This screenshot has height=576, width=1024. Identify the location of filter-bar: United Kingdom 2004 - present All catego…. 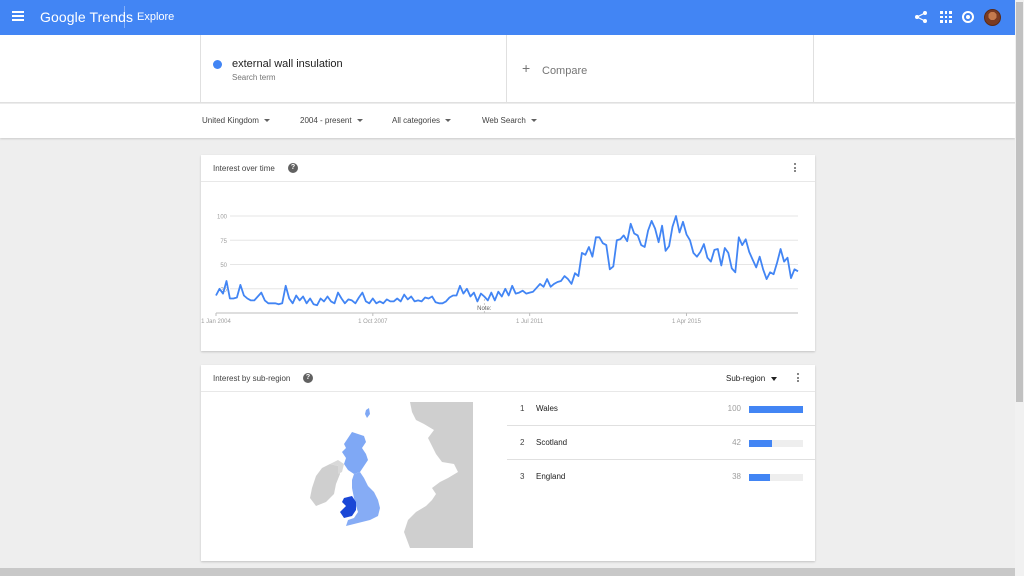
(507, 121).